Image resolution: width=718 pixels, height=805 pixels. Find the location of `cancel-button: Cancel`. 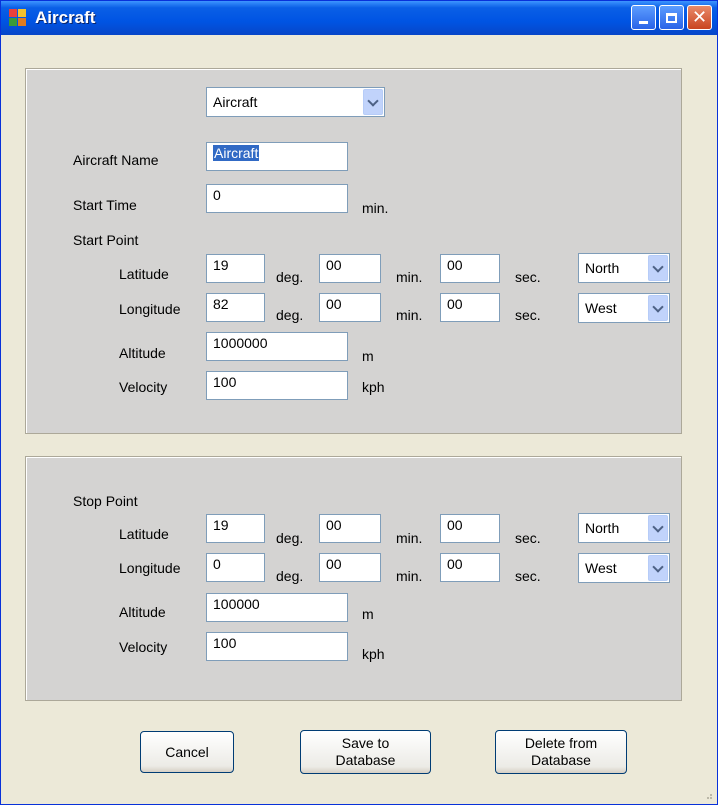

cancel-button: Cancel is located at coordinates (187, 752).